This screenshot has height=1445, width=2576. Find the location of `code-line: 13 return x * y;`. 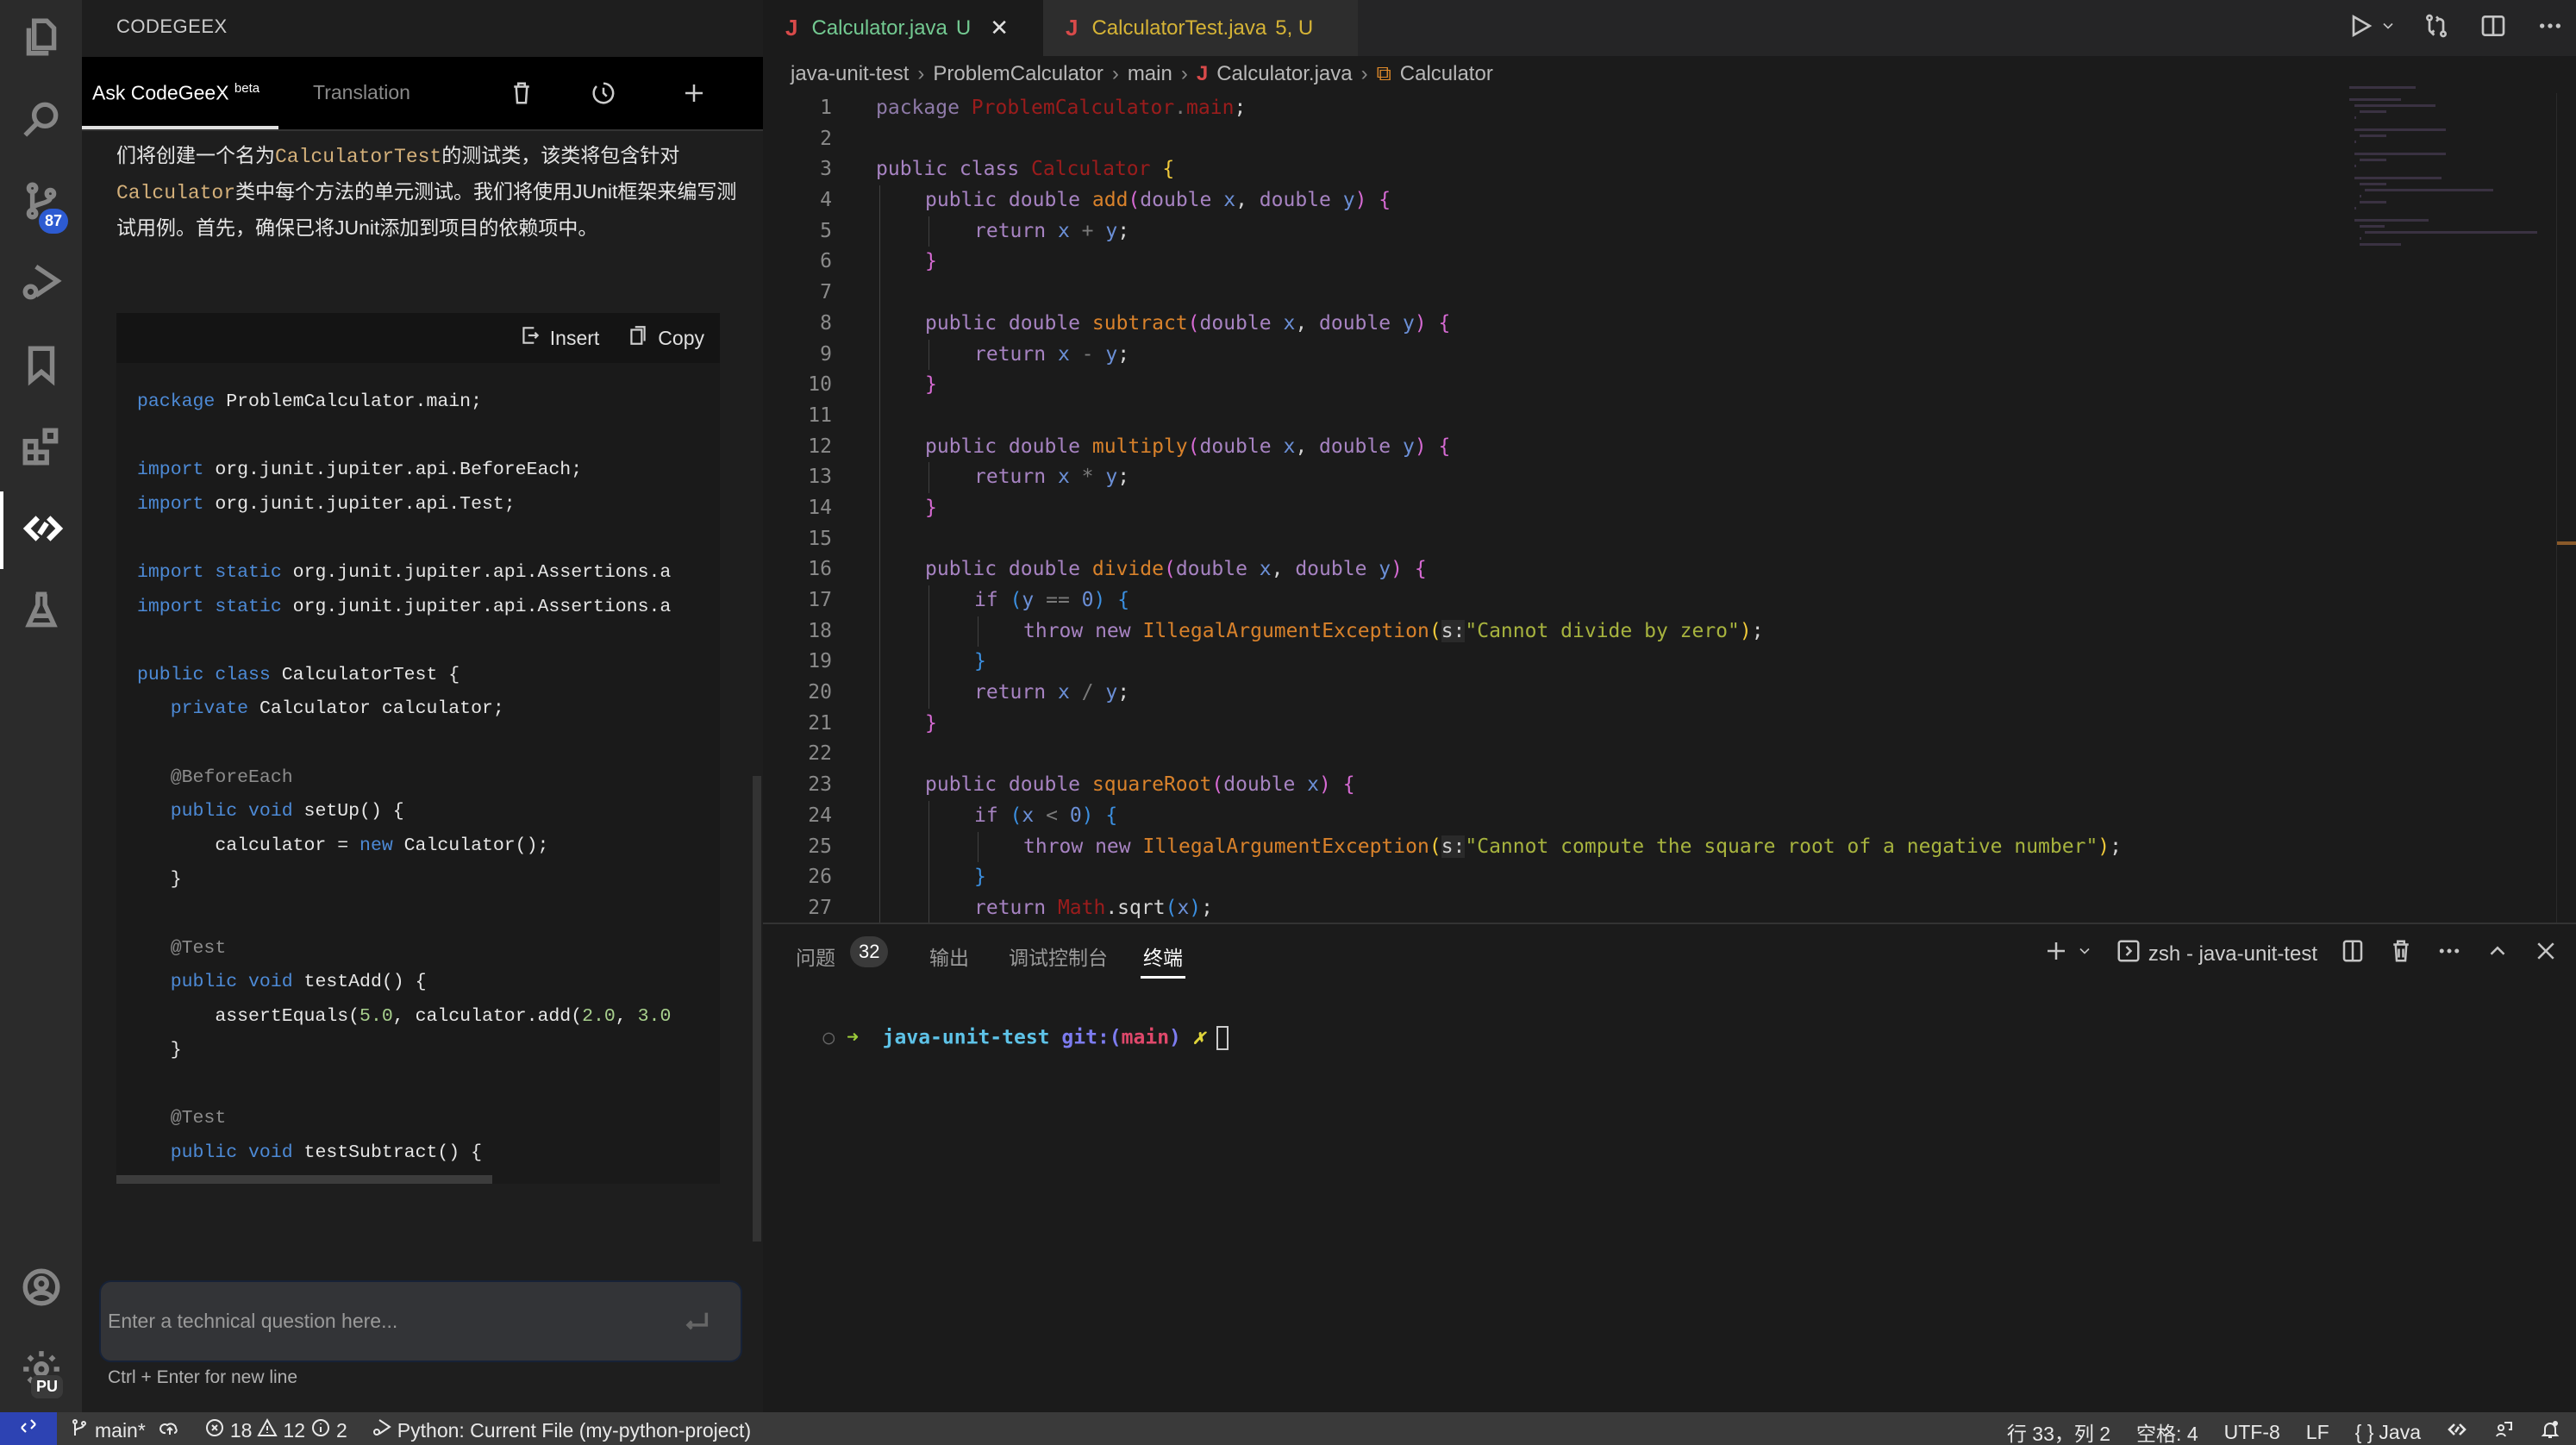

code-line: 13 return x * y; is located at coordinates (1547, 478).